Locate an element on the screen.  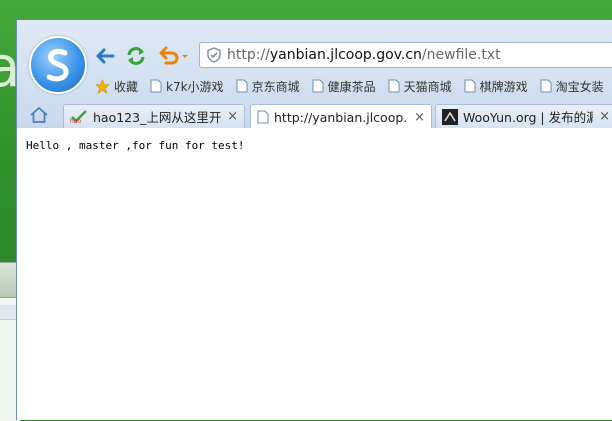
bookmark-label: 京东商城 is located at coordinates (275, 86).